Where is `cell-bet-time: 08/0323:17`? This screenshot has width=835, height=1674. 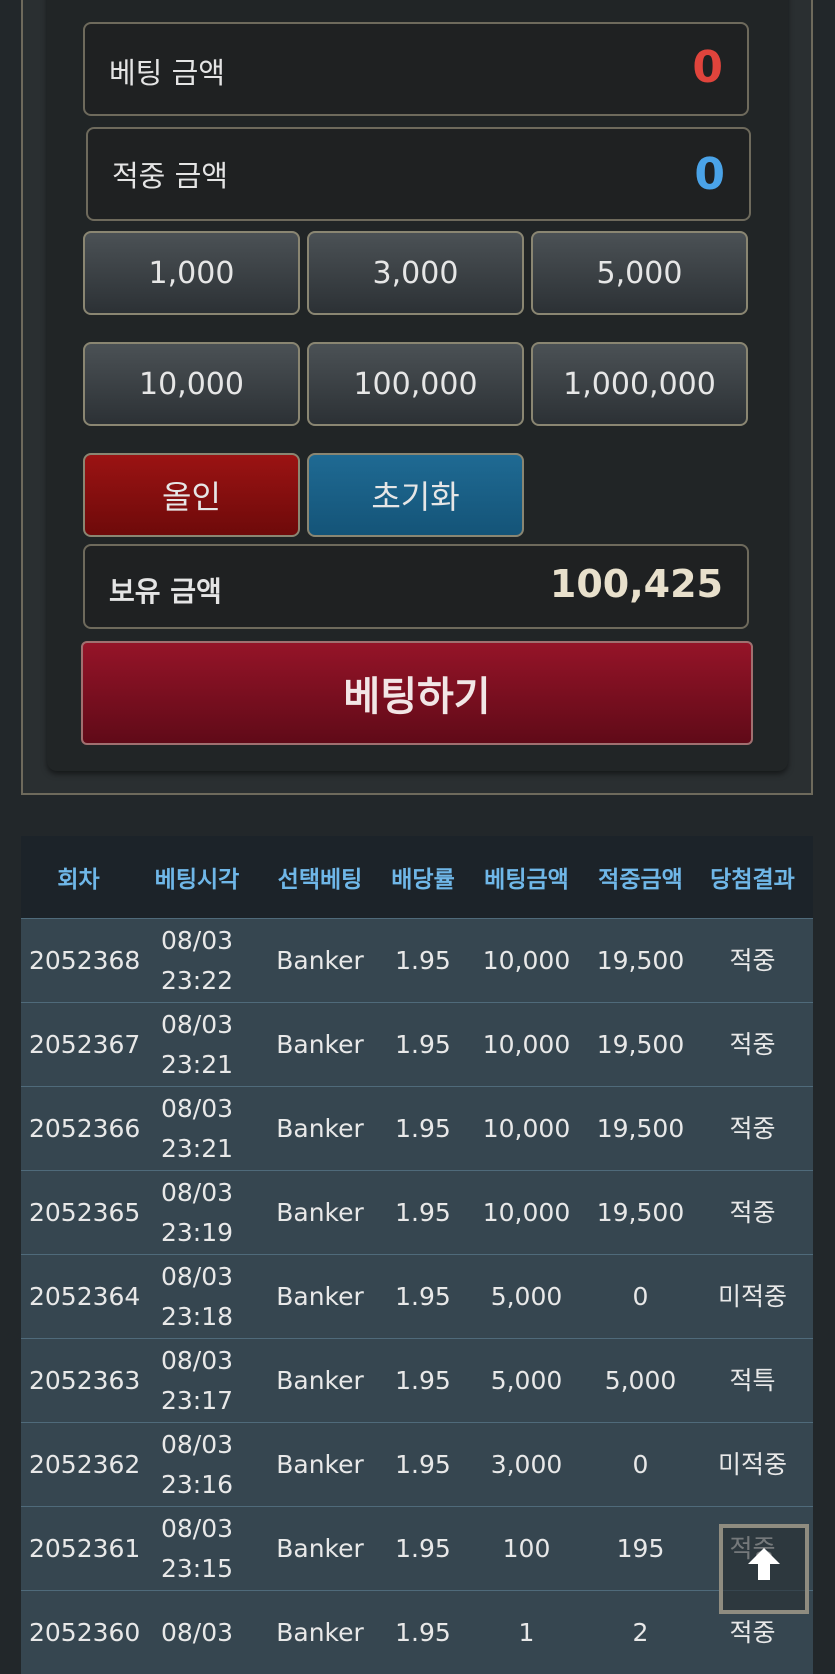
cell-bet-time: 08/0323:17 is located at coordinates (197, 1381).